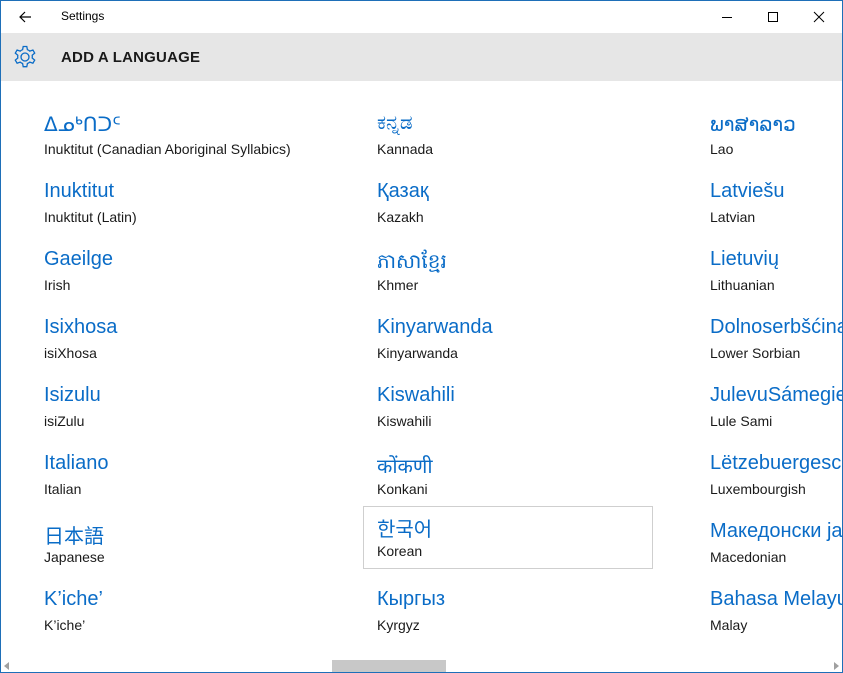 The width and height of the screenshot is (843, 673). I want to click on language-native-name: ᐃᓄᒃᑎᑐᑦ, so click(82, 125).